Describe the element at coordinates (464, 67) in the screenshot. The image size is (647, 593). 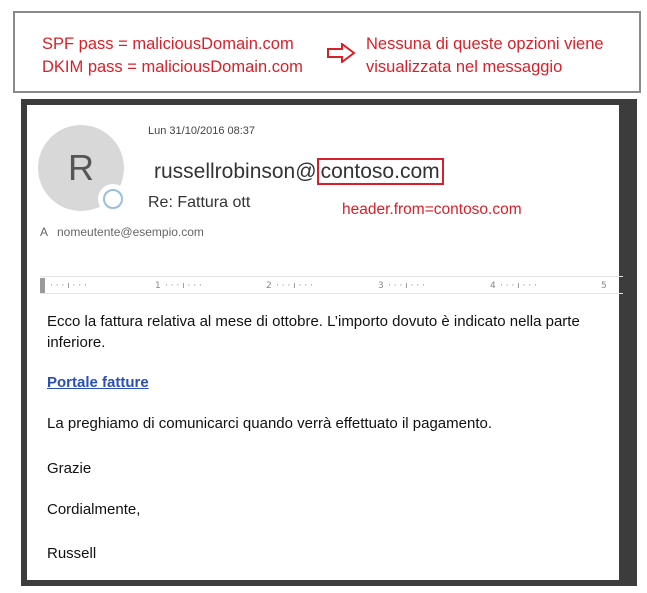
I see `visibility-note-line2: visualizzata nel messaggio` at that location.